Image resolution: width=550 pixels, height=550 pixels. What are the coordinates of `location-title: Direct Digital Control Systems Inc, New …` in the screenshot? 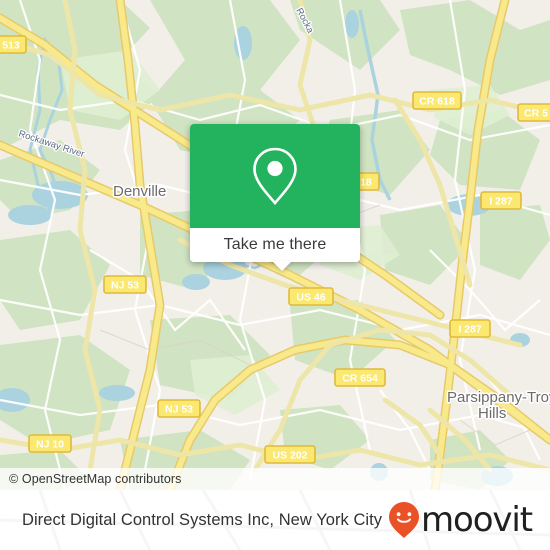 It's located at (202, 519).